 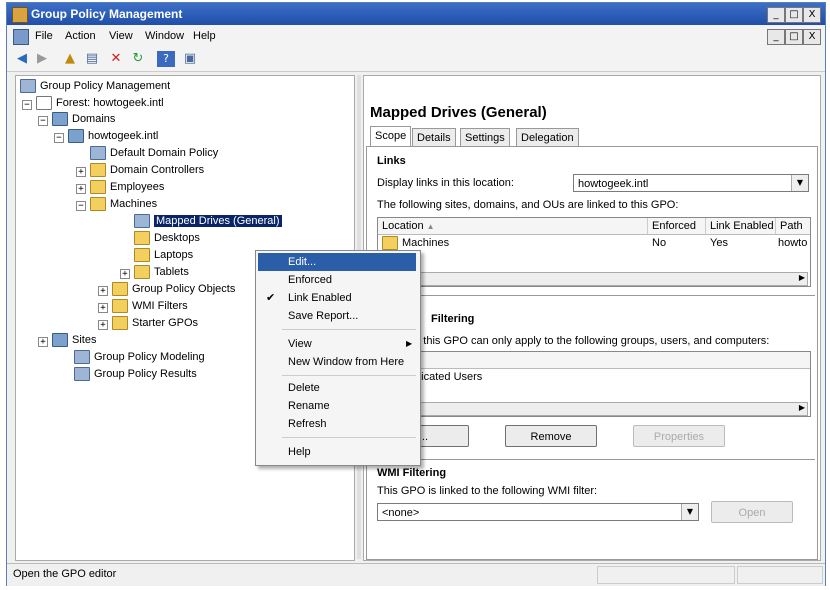 I want to click on tree-machines-label: Machines, so click(x=134, y=204).